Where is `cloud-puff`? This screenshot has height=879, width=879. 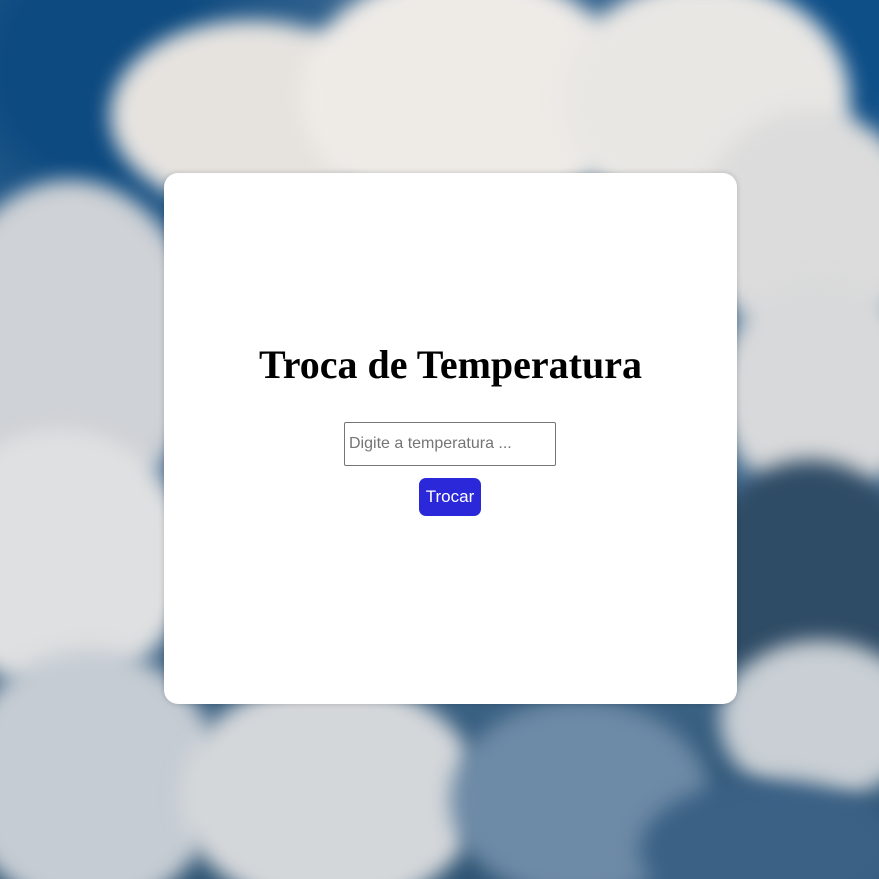
cloud-puff is located at coordinates (330, 779).